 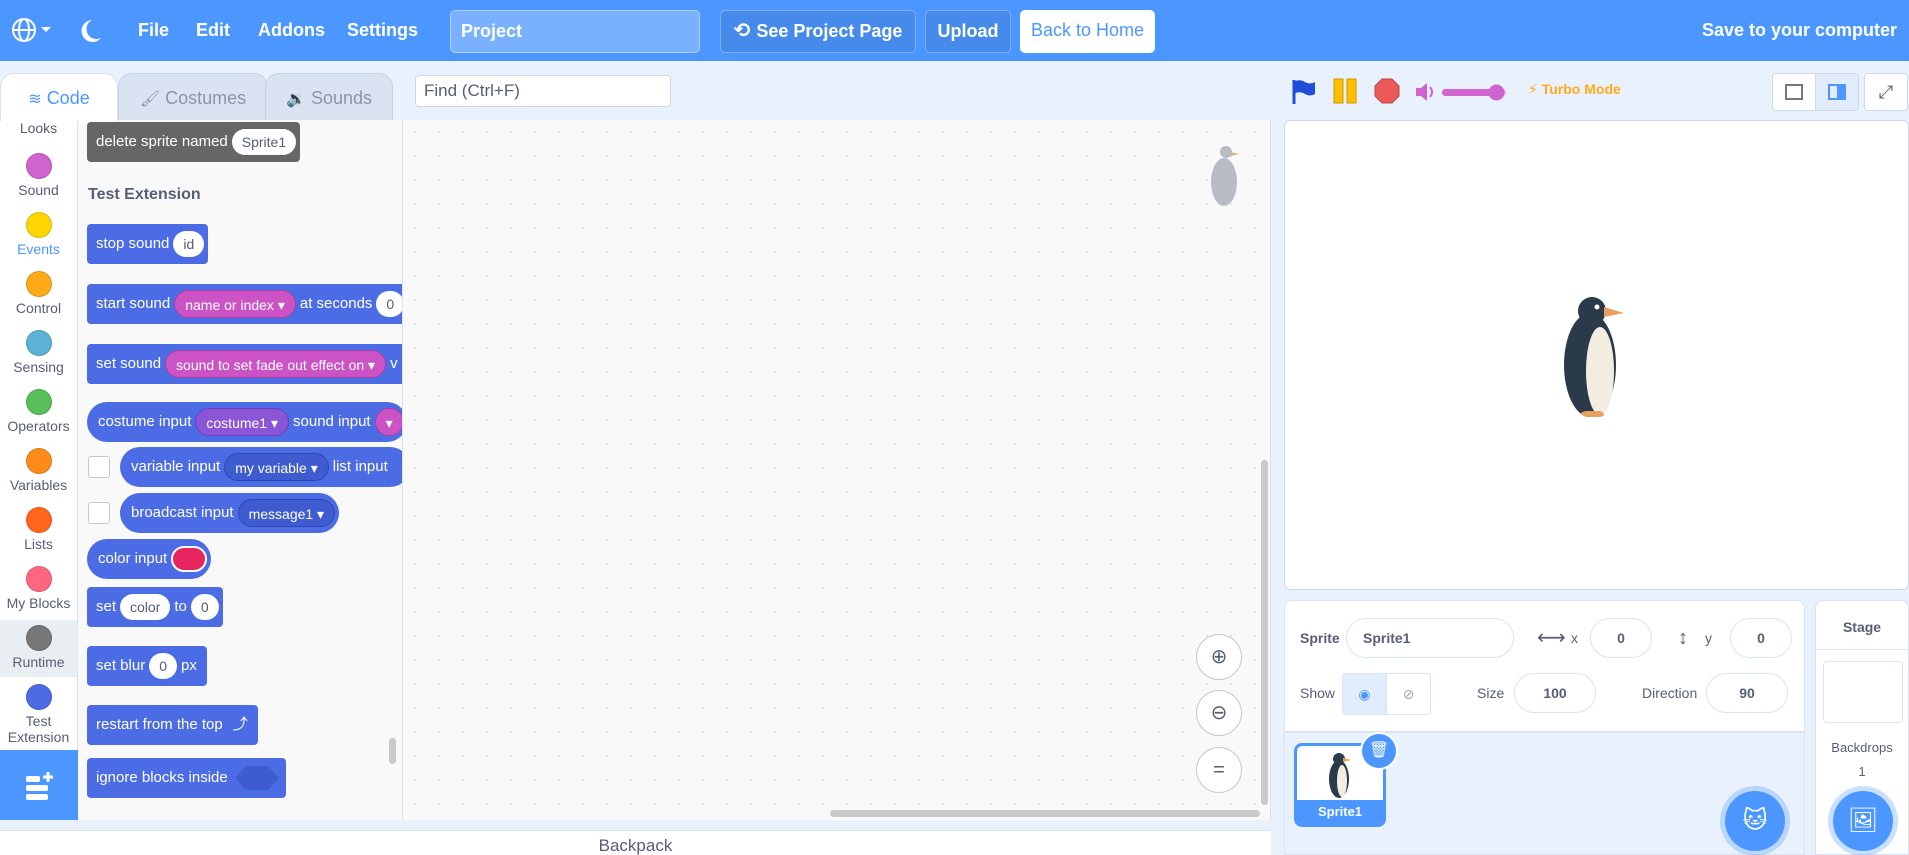 I want to click on tab-code: ≋ Code, so click(x=59, y=97).